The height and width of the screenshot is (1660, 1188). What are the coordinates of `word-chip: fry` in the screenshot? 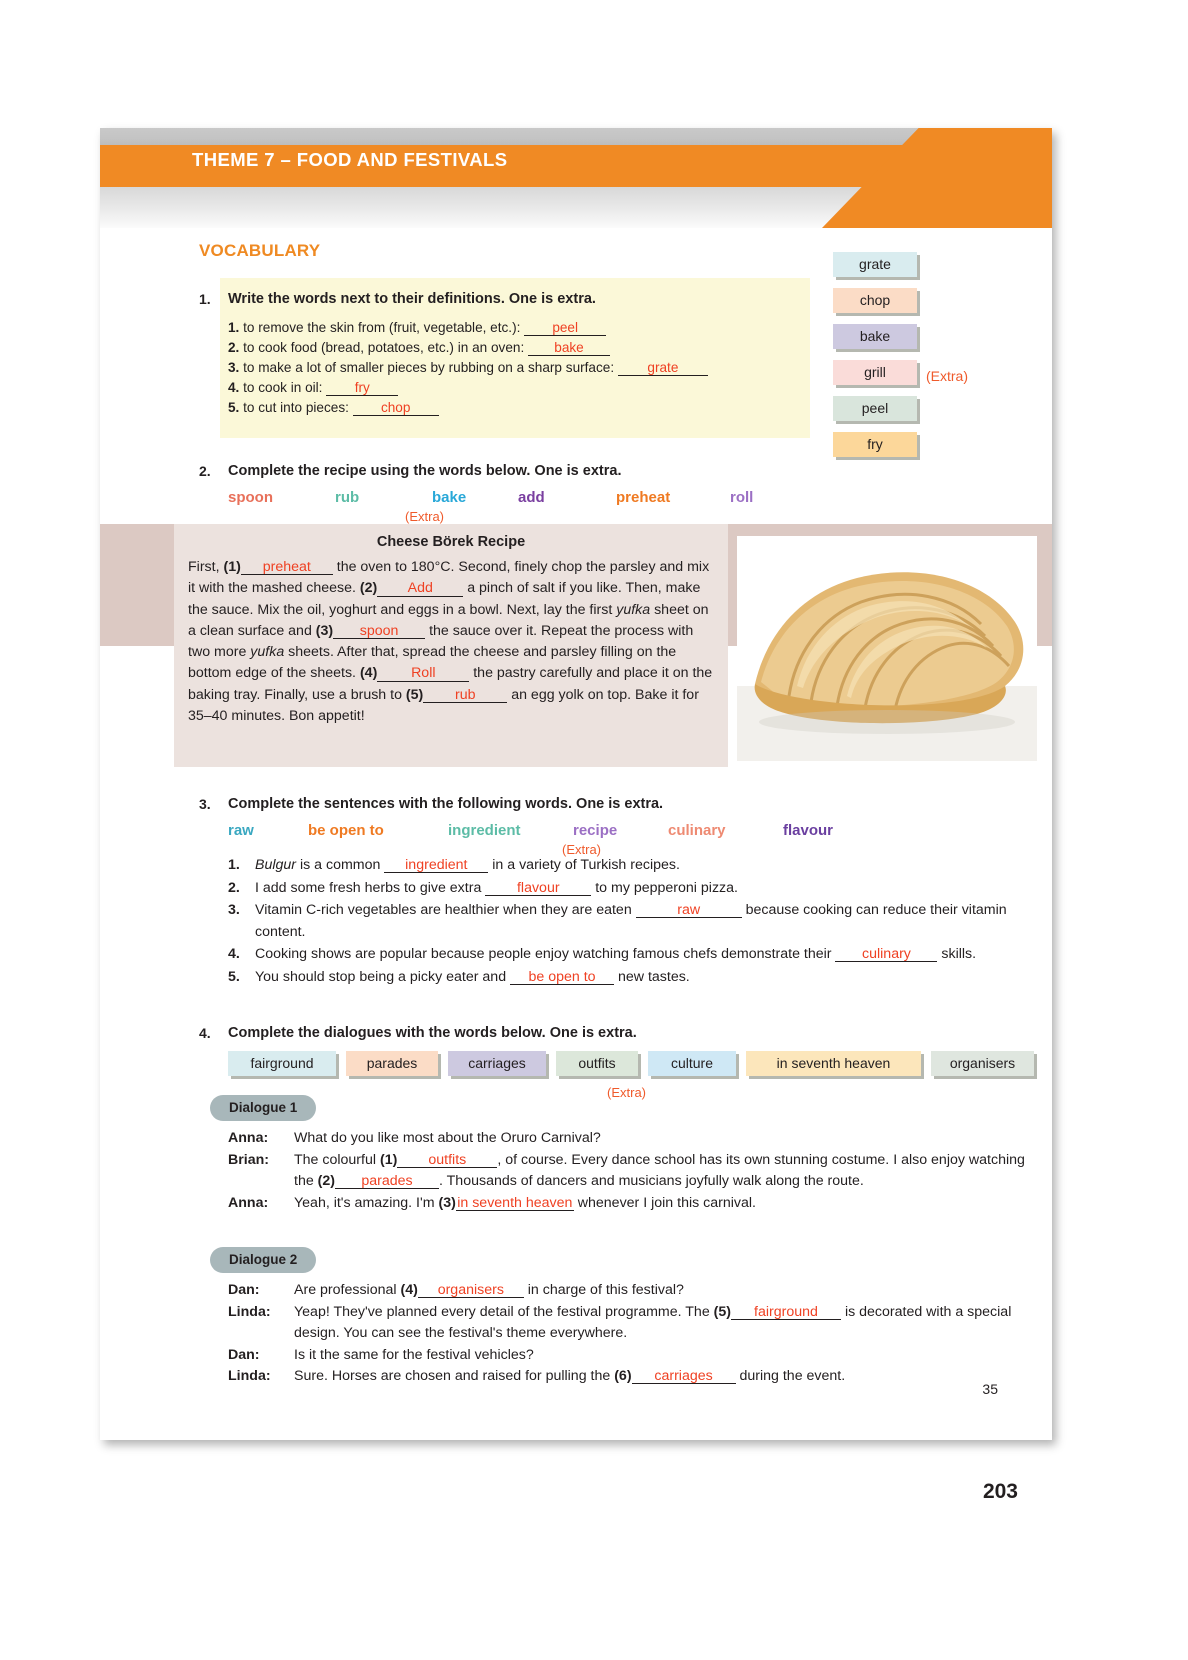 It's located at (875, 444).